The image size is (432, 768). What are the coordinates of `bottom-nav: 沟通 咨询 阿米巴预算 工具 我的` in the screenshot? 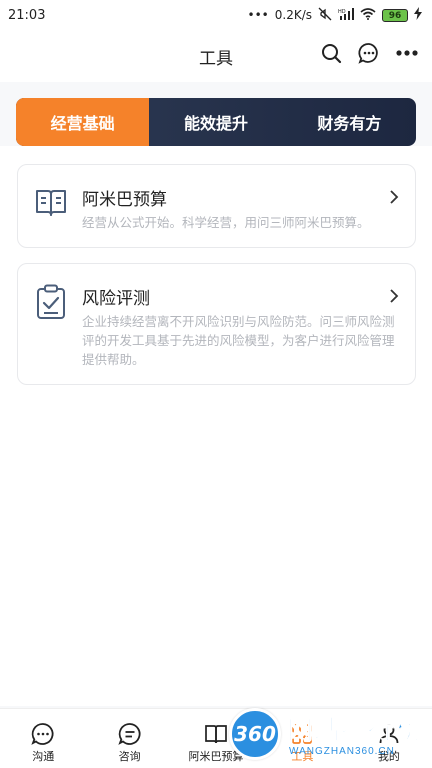 It's located at (216, 738).